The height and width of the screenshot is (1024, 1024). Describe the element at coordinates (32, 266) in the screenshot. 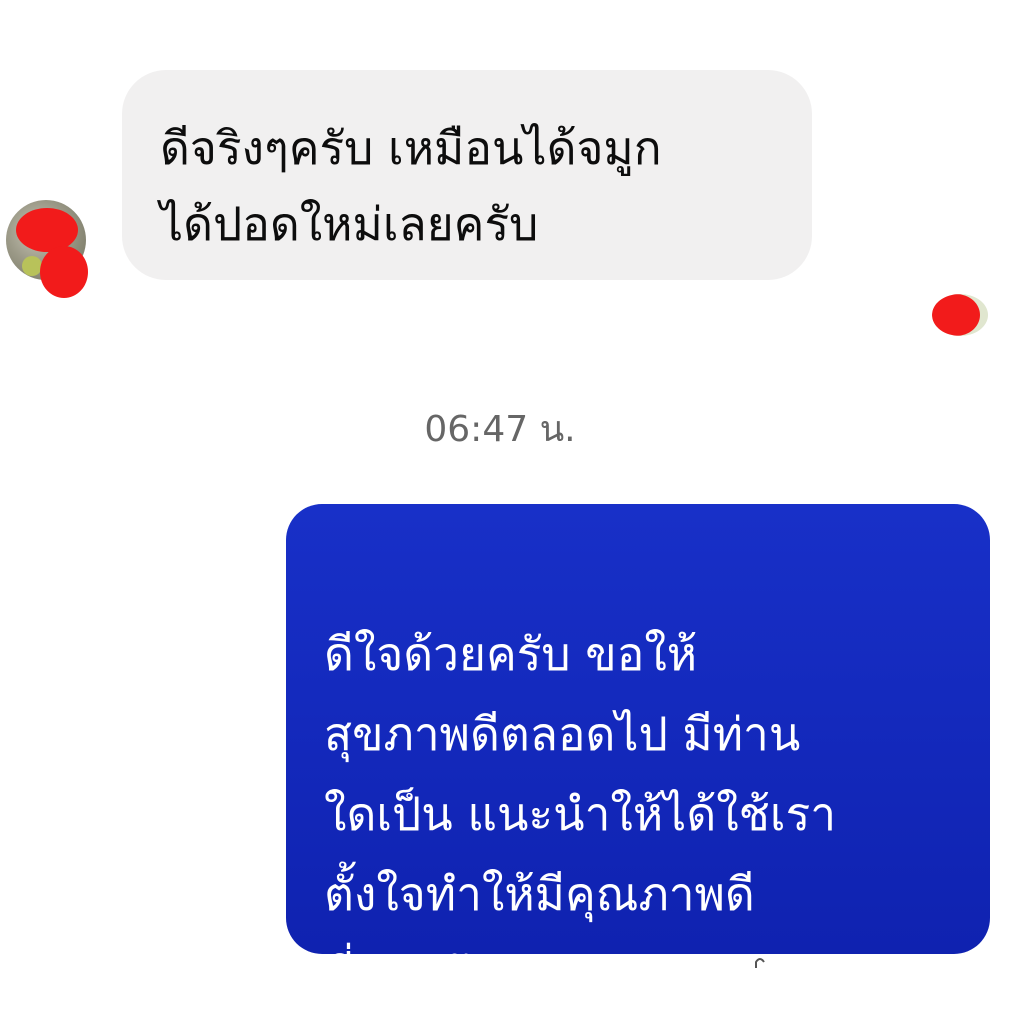

I see `avatar-photo` at that location.